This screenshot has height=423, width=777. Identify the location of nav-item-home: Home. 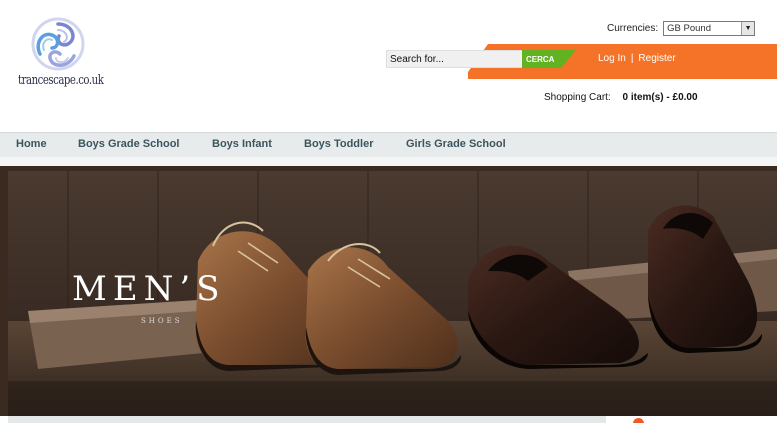
(31, 144).